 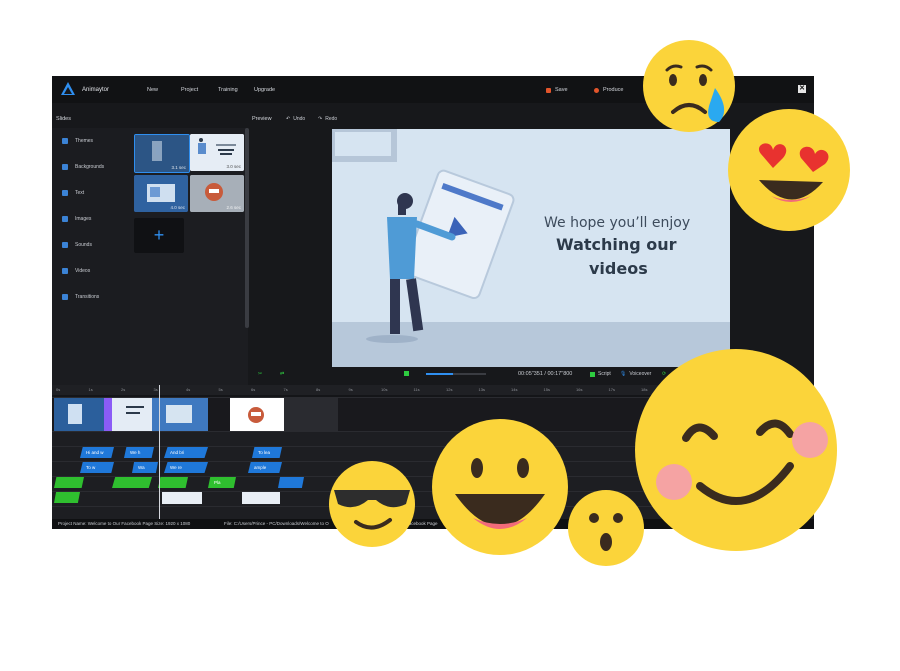 I want to click on menu-project: Project, so click(x=189, y=90).